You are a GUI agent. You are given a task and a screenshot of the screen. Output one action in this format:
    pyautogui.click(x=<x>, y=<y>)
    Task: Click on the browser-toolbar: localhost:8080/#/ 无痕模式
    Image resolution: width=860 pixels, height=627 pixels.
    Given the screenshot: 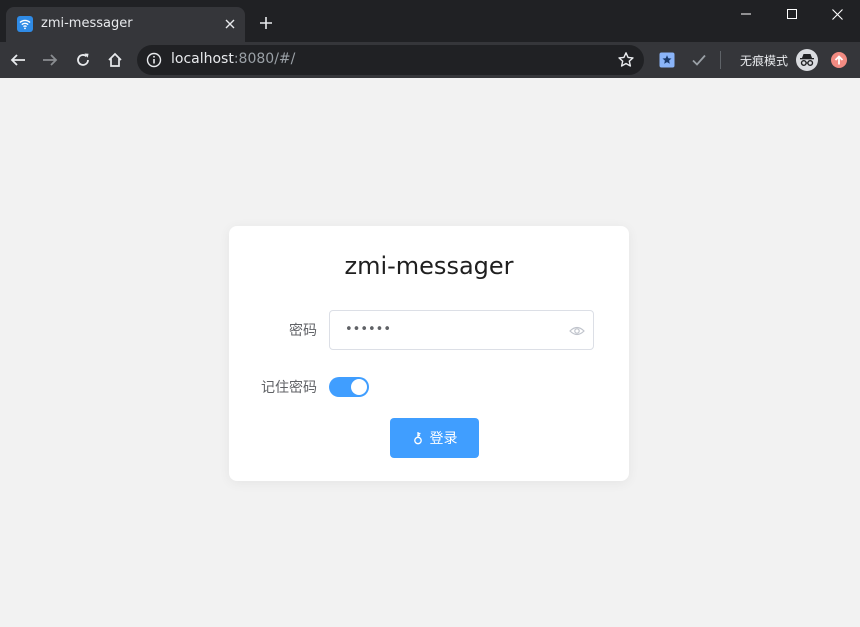 What is the action you would take?
    pyautogui.click(x=430, y=60)
    